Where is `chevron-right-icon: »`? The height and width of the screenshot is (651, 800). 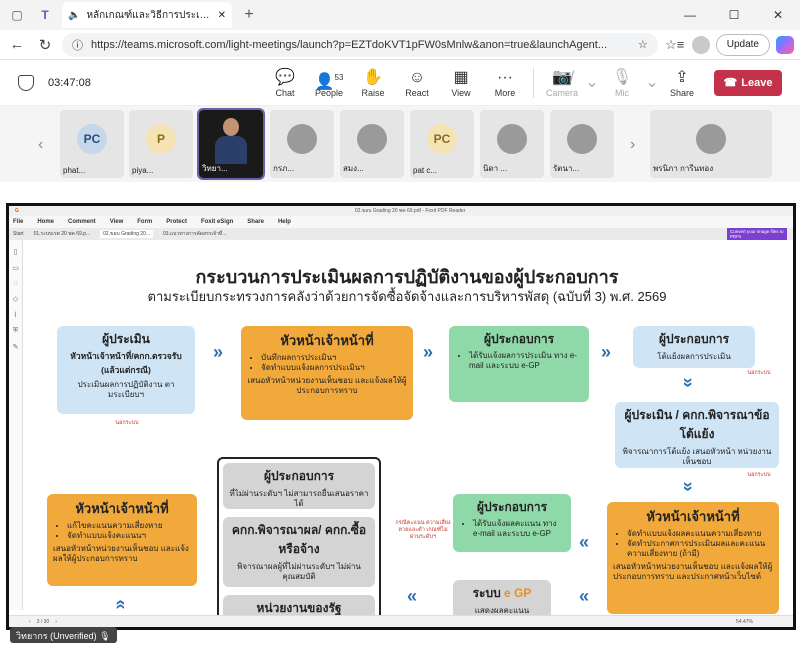 chevron-right-icon: » is located at coordinates (218, 352).